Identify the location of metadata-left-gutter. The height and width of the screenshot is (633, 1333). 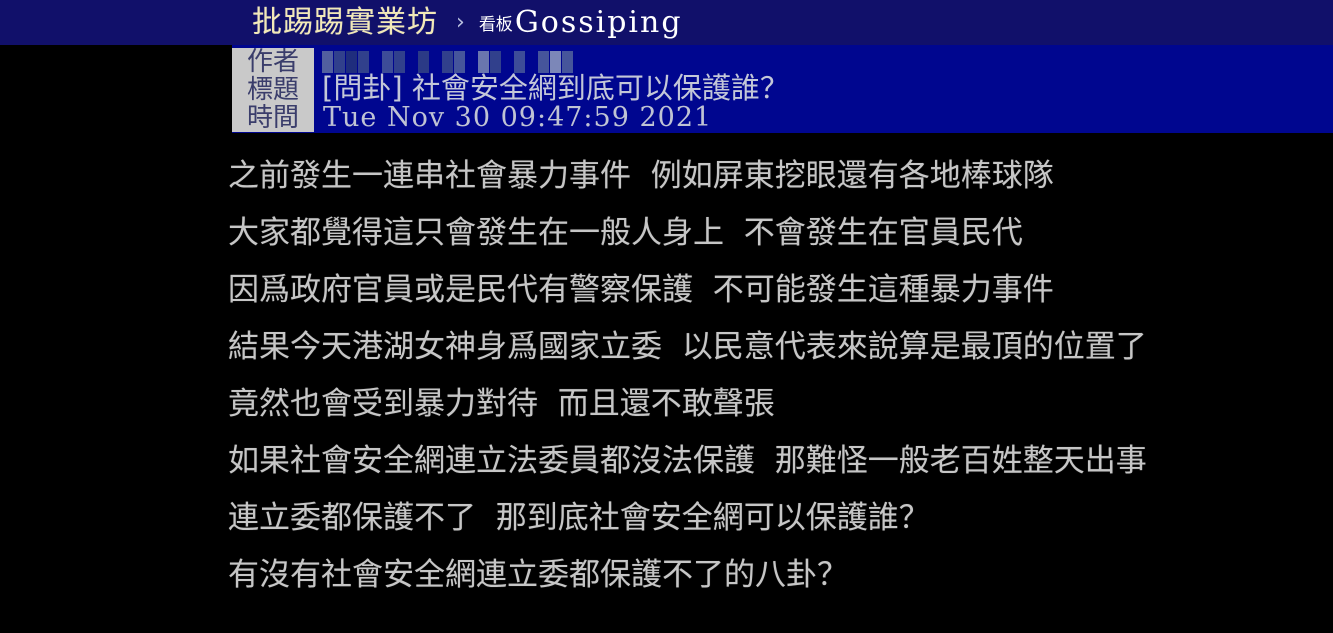
(116, 89).